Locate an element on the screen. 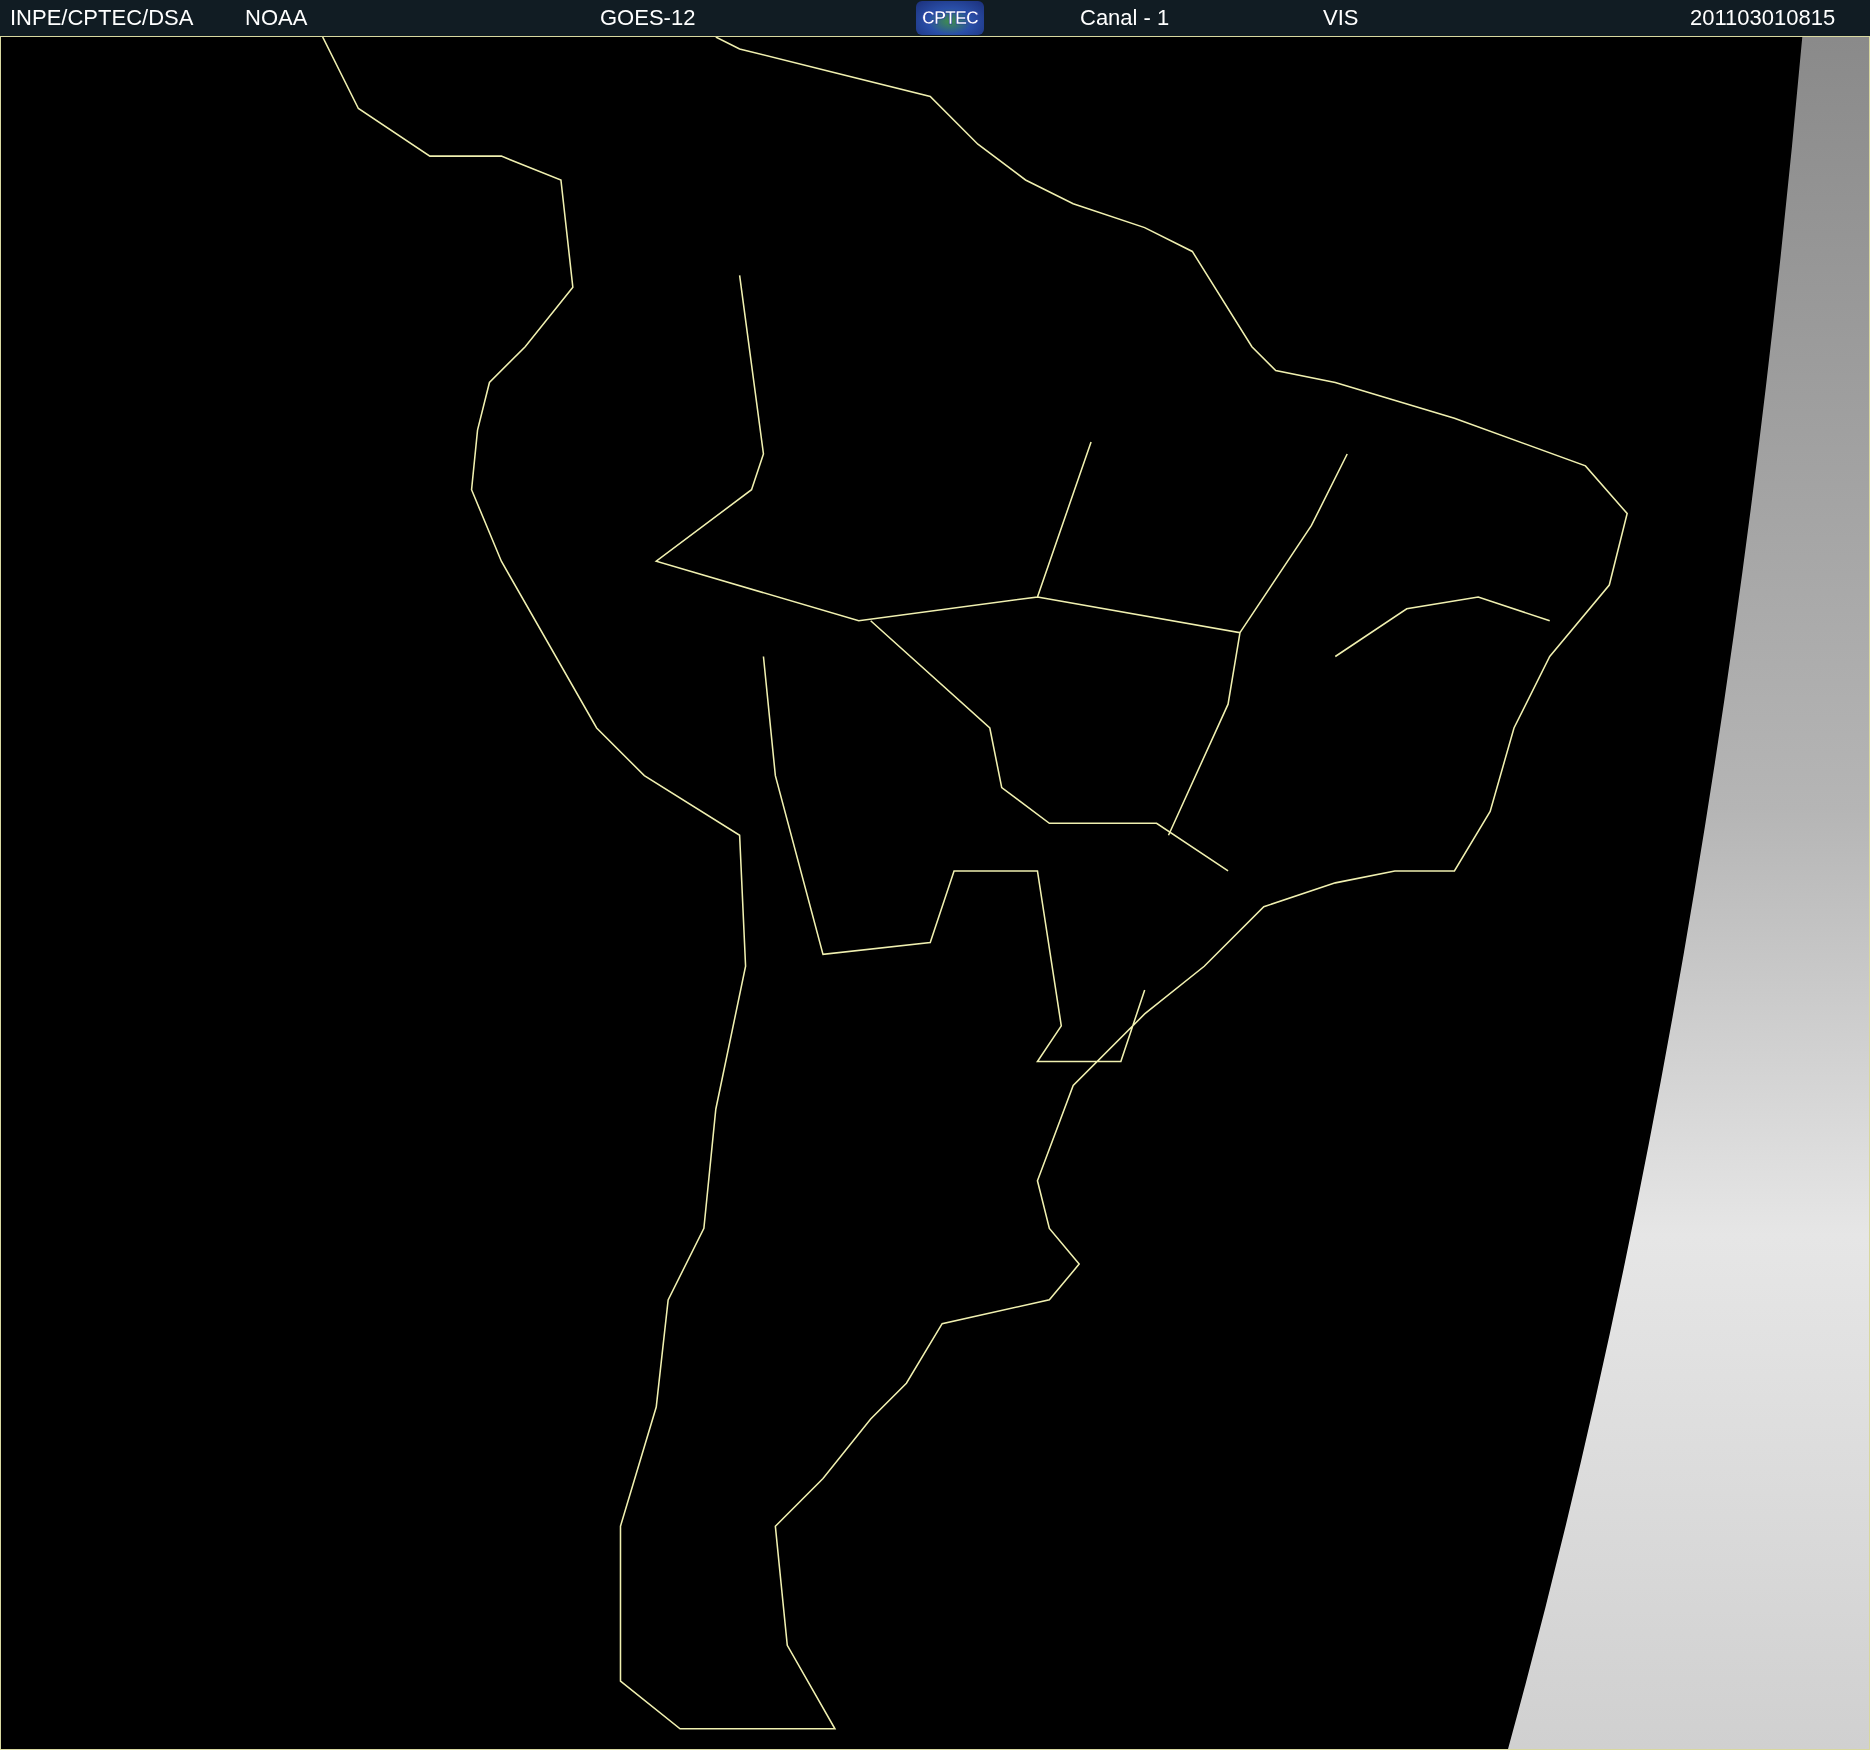 Image resolution: width=1870 pixels, height=1750 pixels. header-label: VIS is located at coordinates (1341, 18).